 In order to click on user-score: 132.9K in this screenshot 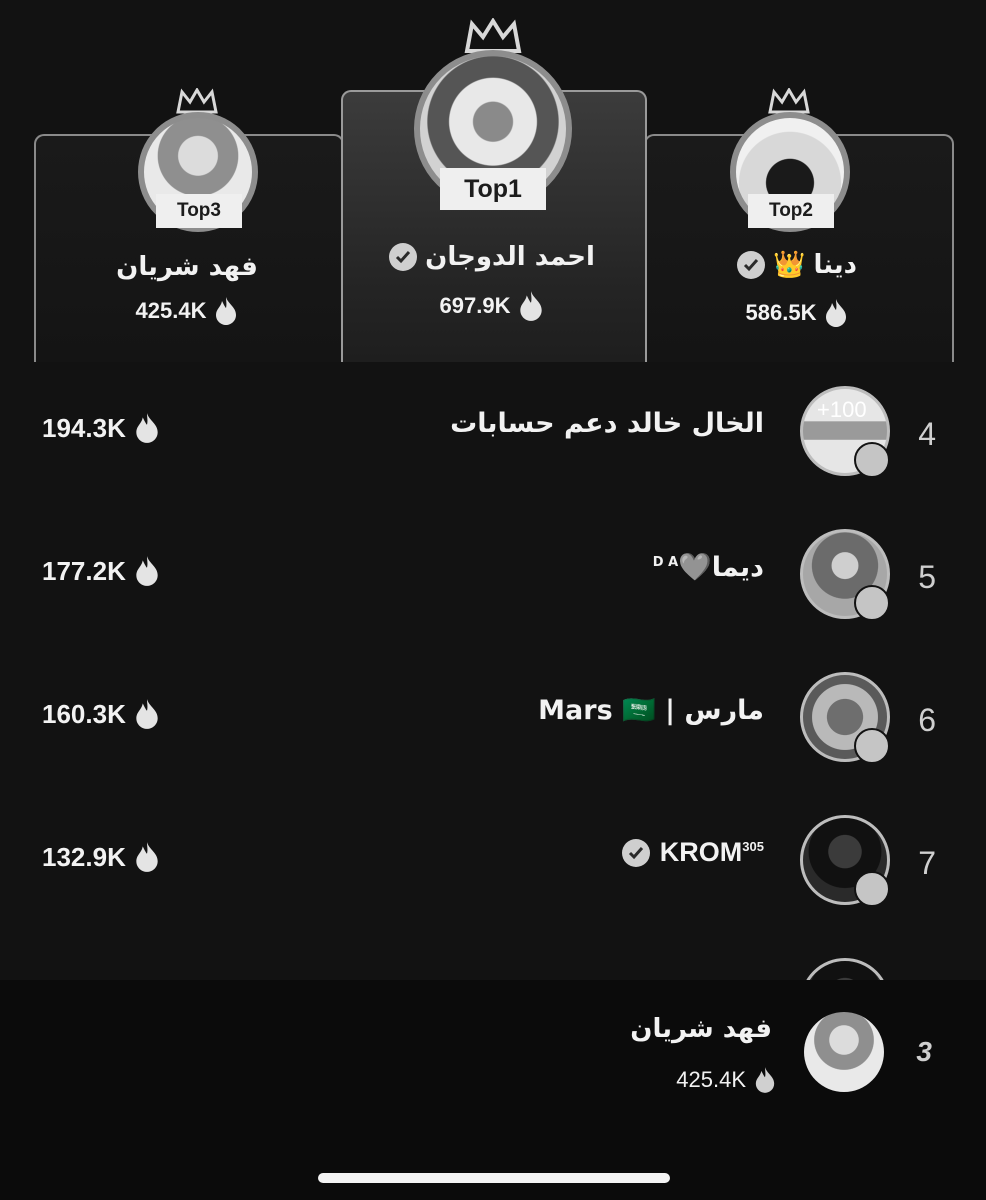, I will do `click(101, 857)`.